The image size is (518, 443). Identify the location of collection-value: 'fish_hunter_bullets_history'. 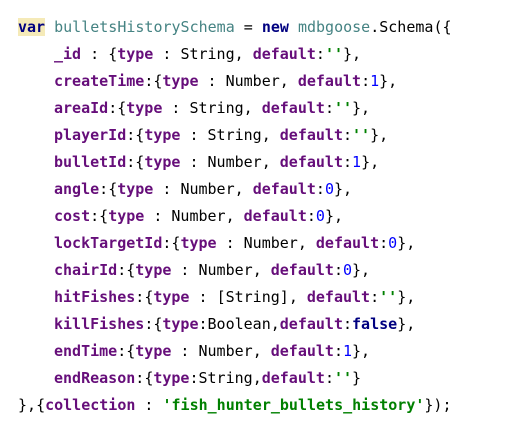
(293, 405).